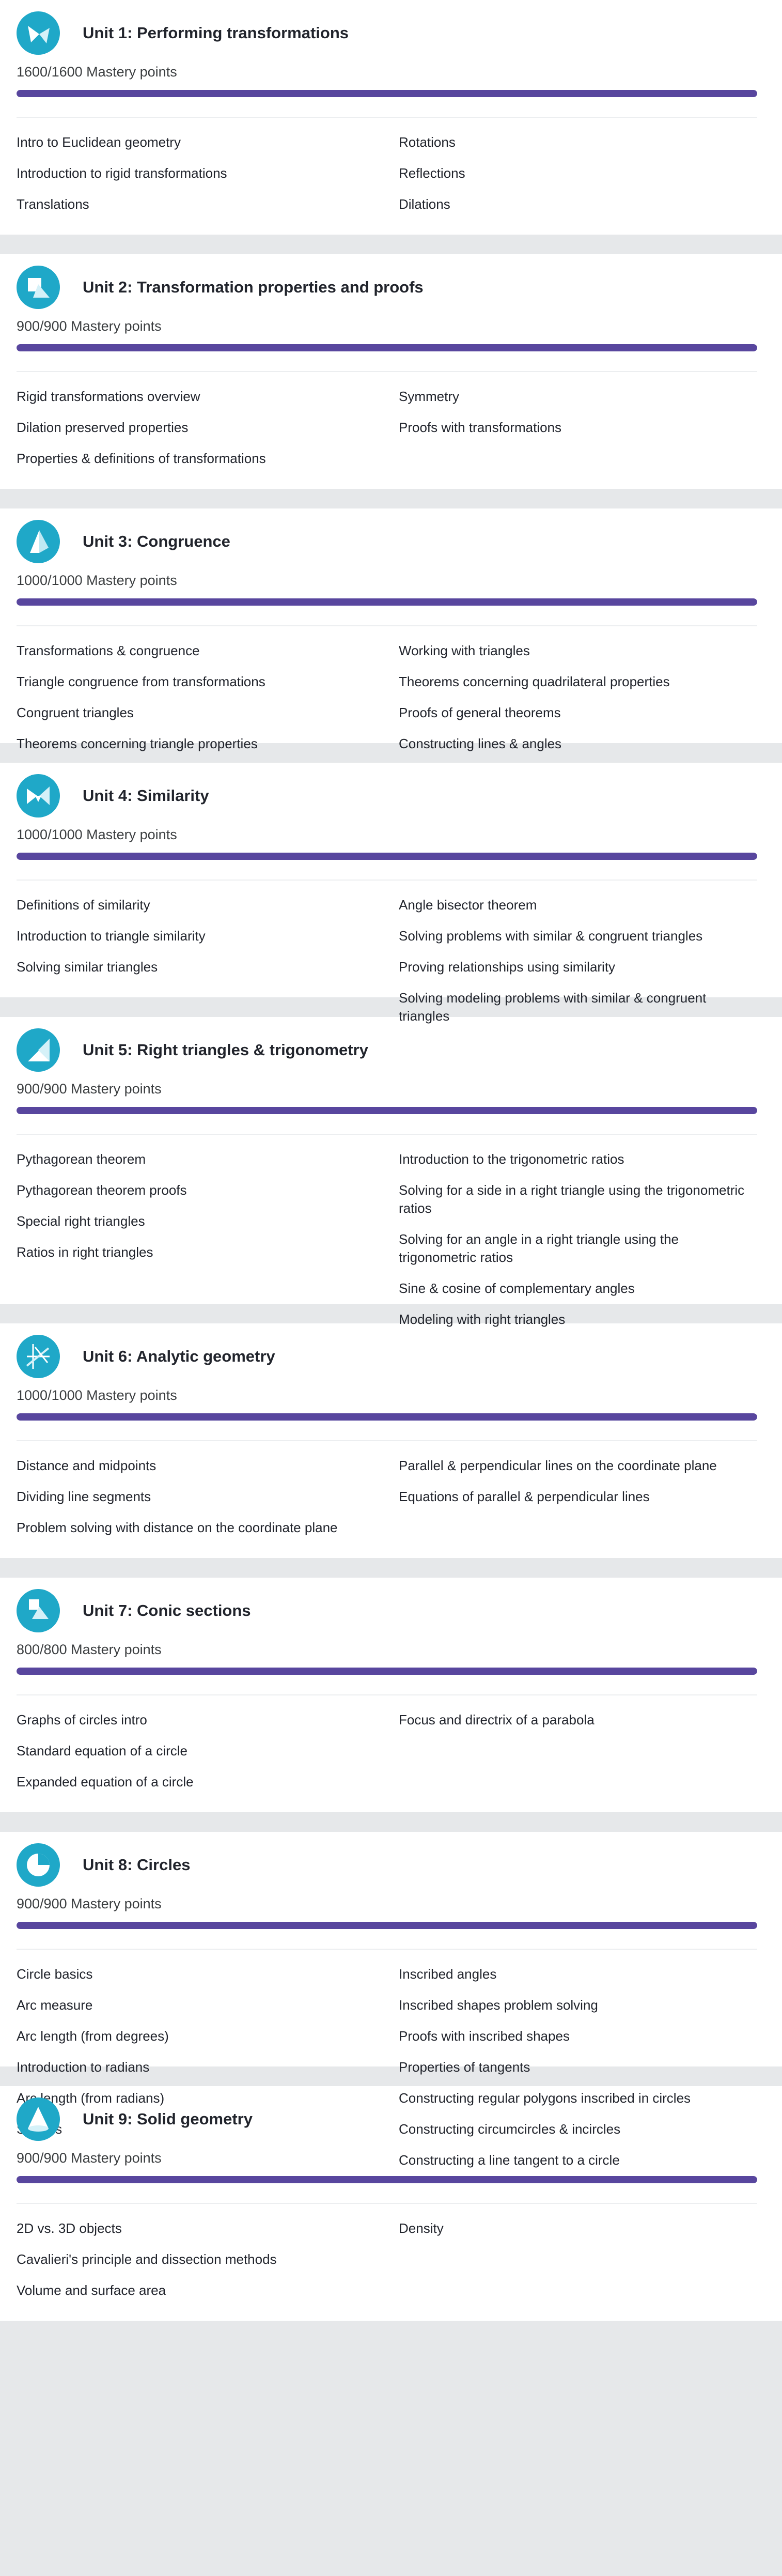 The image size is (782, 2576). Describe the element at coordinates (578, 2230) in the screenshot. I see `lesson-link-density: Density` at that location.